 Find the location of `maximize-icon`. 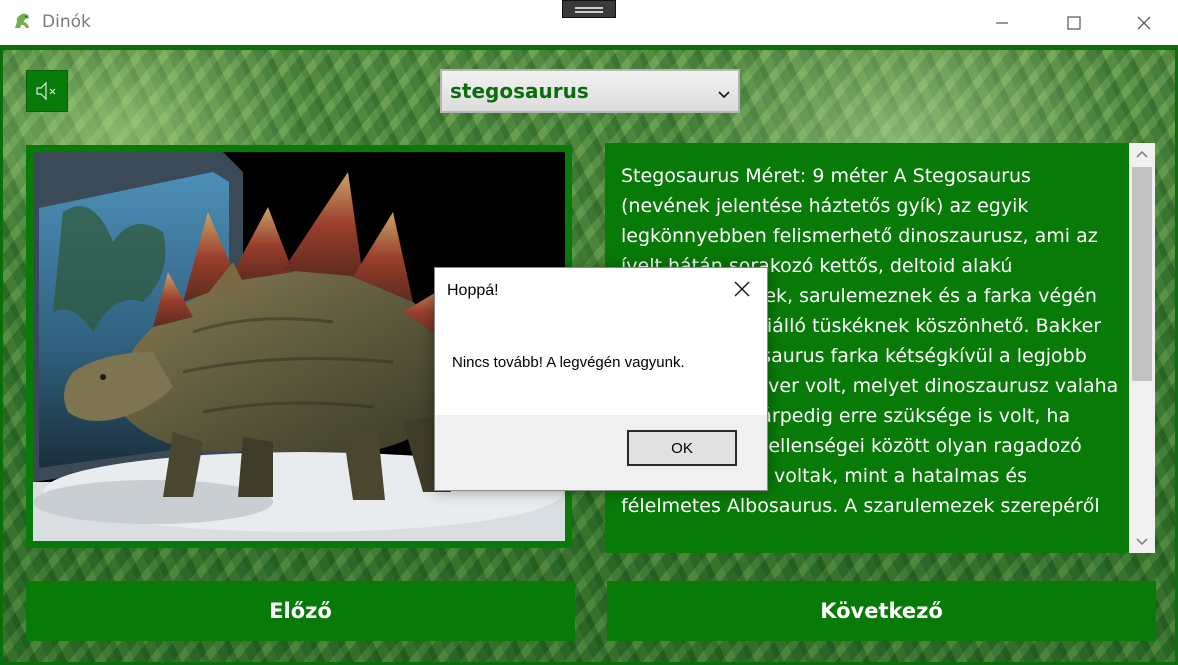

maximize-icon is located at coordinates (1074, 22).